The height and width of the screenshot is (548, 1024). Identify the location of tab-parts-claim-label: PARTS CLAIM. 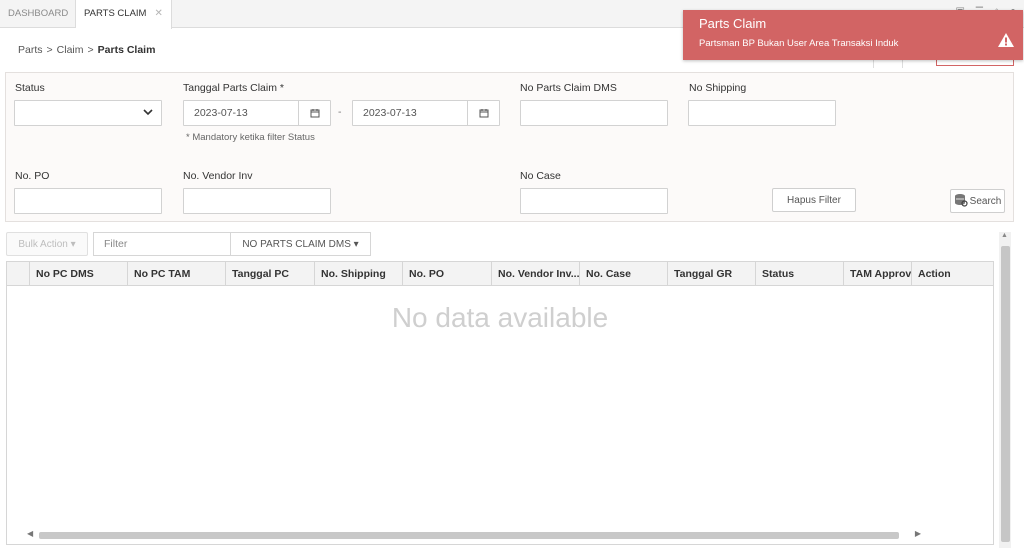
(115, 13).